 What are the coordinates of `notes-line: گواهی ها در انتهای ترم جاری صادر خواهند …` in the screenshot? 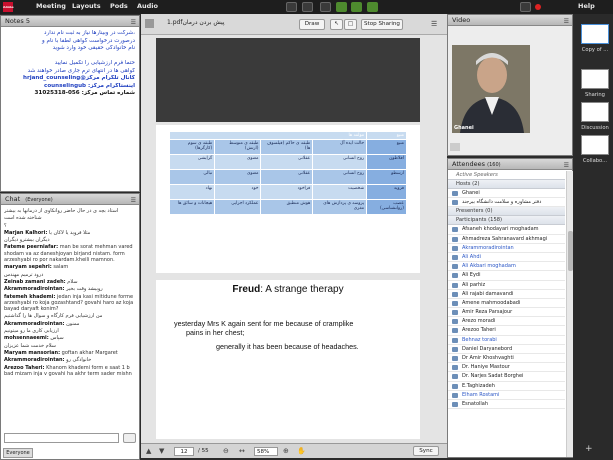 It's located at (81, 70).